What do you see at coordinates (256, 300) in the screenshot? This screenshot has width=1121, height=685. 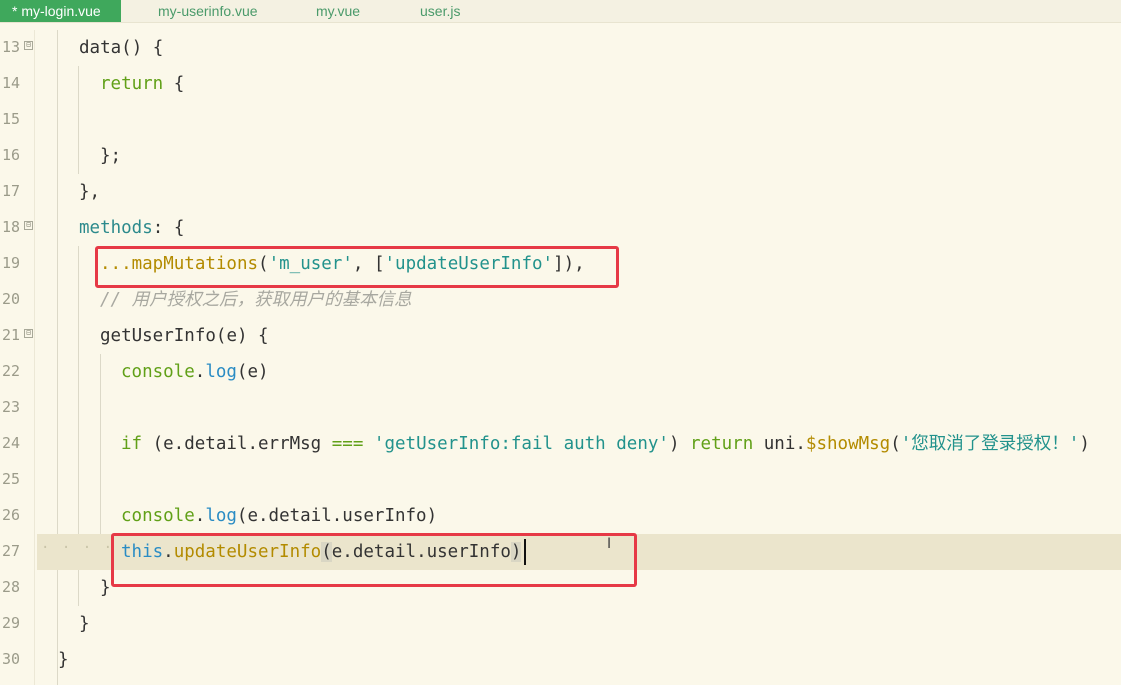 I see `code-comment: // 用户授权之后，获取用户的基本信息` at bounding box center [256, 300].